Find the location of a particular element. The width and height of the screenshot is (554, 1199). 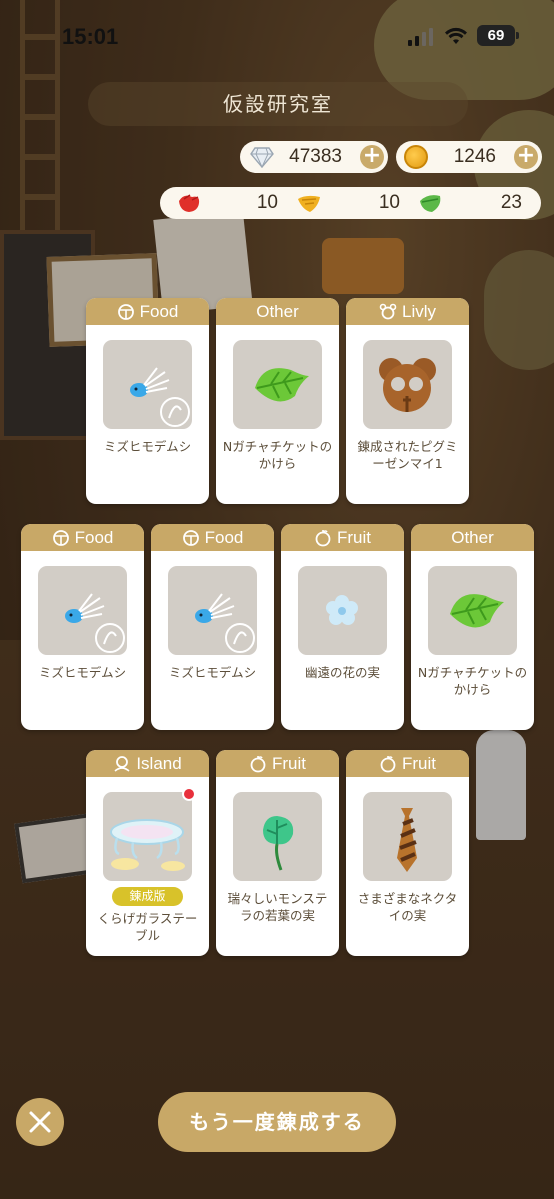

add-gems-button: + is located at coordinates (372, 157).